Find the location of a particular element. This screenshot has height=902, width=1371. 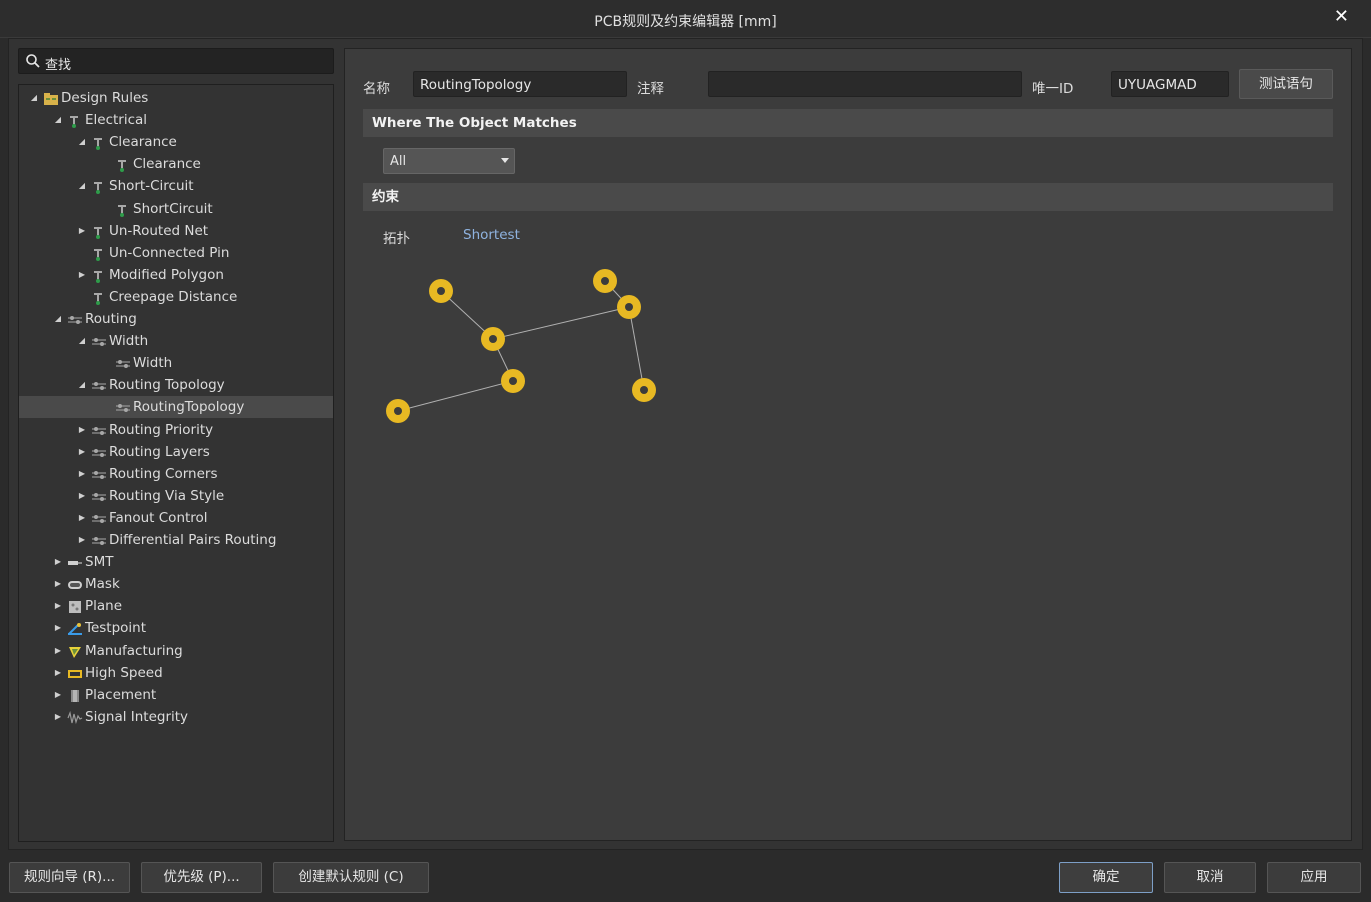

tree-item: ◢ Clearance is located at coordinates (176, 142).